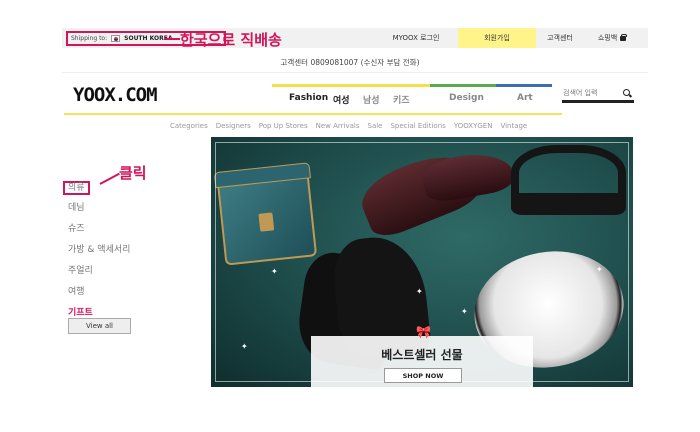 The width and height of the screenshot is (700, 432). I want to click on shopping-bag-icon, so click(624, 37).